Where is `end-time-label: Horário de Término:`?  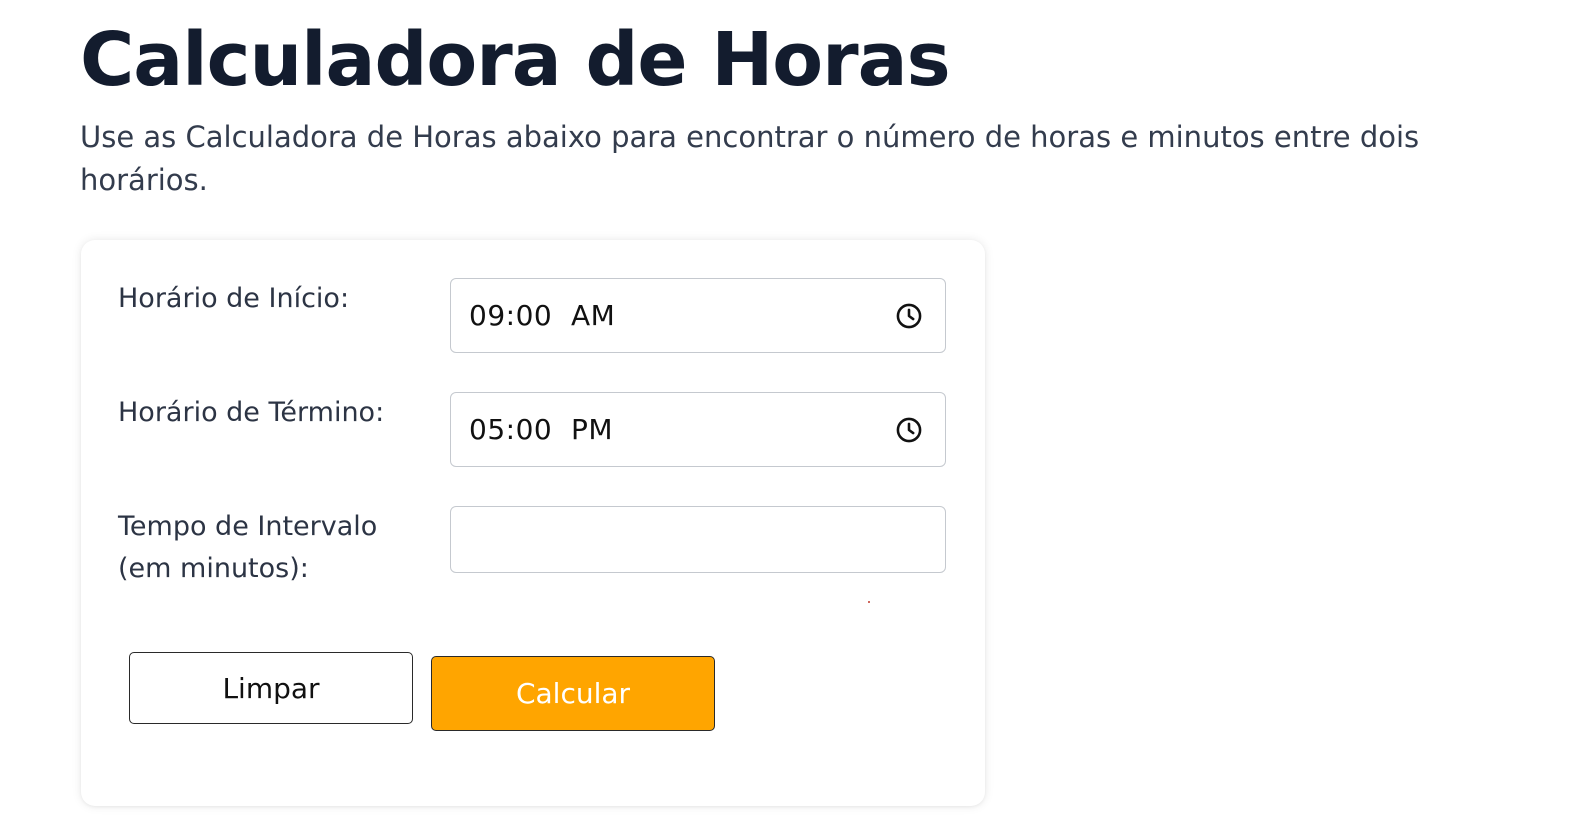 end-time-label: Horário de Término: is located at coordinates (251, 412).